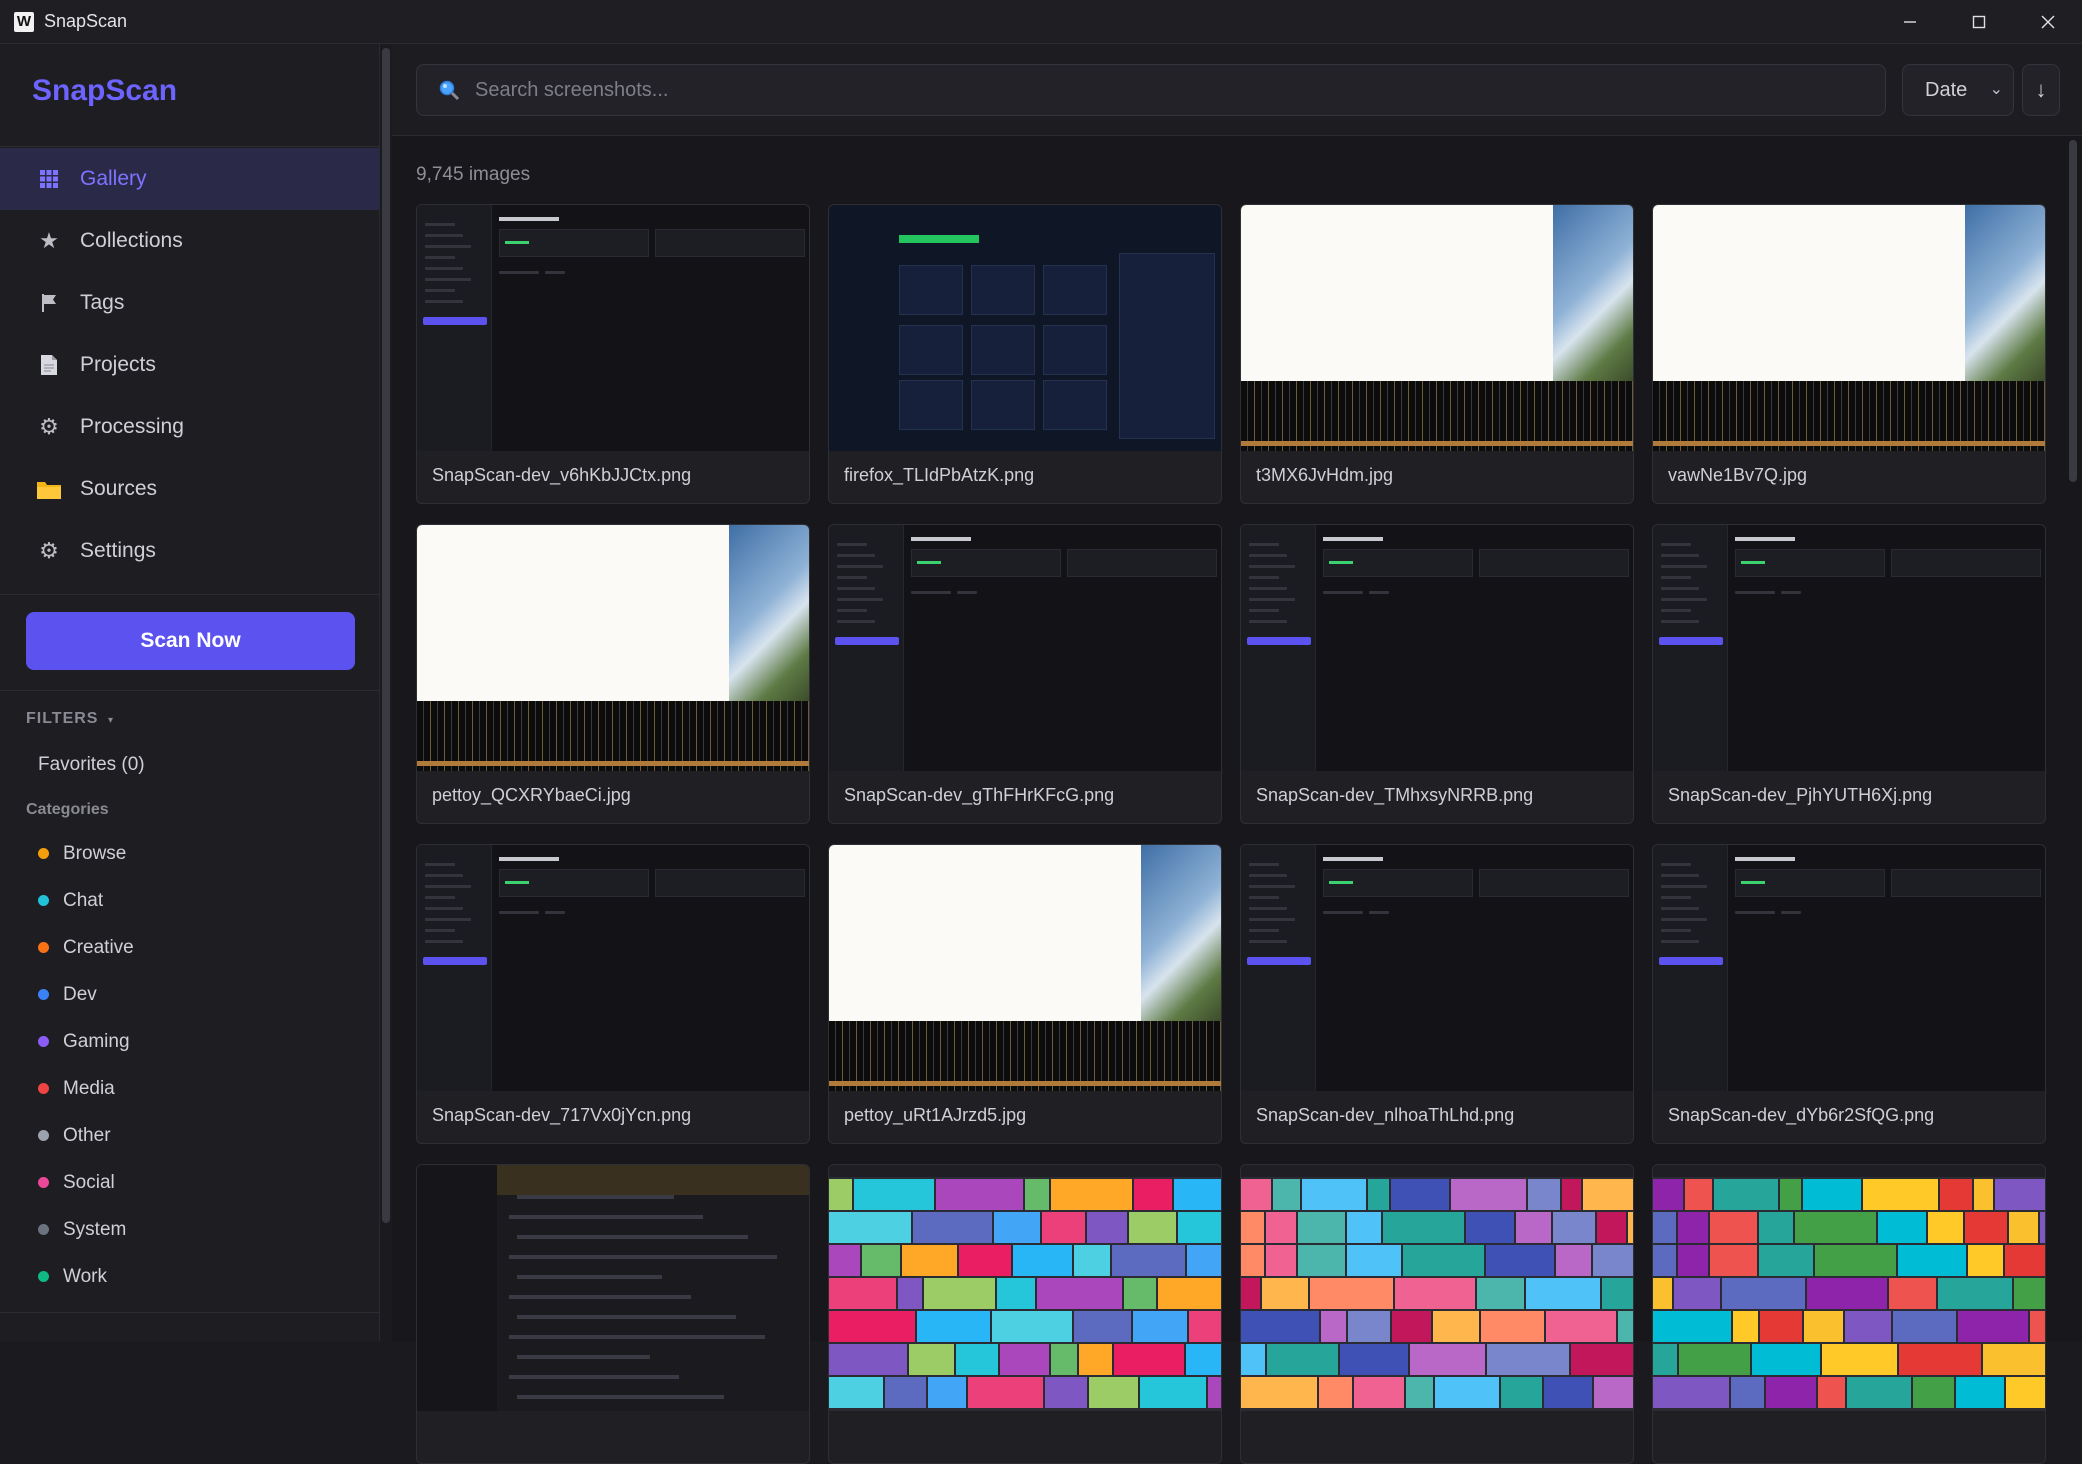  I want to click on grid-icon, so click(49, 179).